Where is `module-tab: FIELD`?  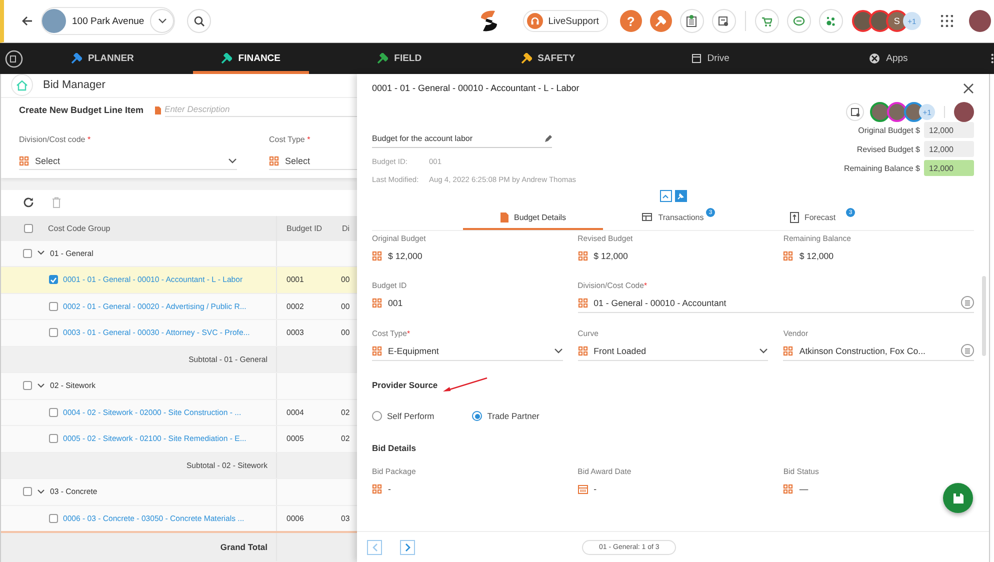
module-tab: FIELD is located at coordinates (399, 58).